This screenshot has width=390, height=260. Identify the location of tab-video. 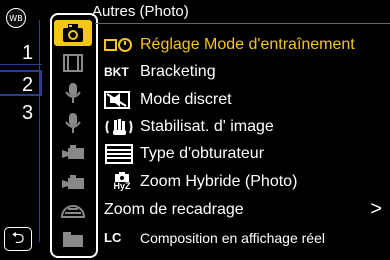
(73, 63).